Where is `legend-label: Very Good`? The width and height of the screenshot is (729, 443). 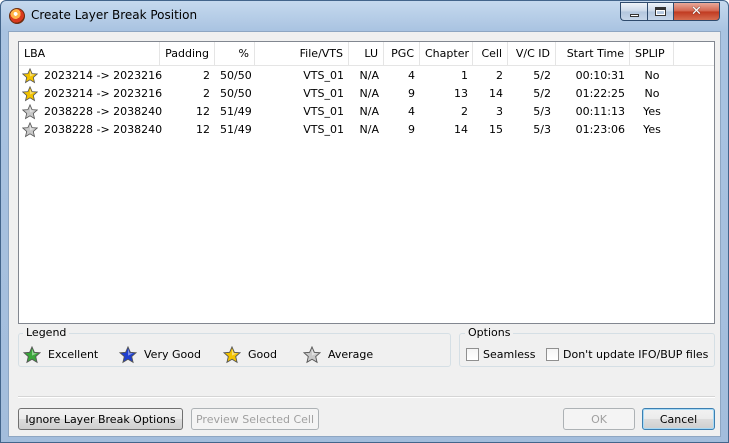
legend-label: Very Good is located at coordinates (172, 354).